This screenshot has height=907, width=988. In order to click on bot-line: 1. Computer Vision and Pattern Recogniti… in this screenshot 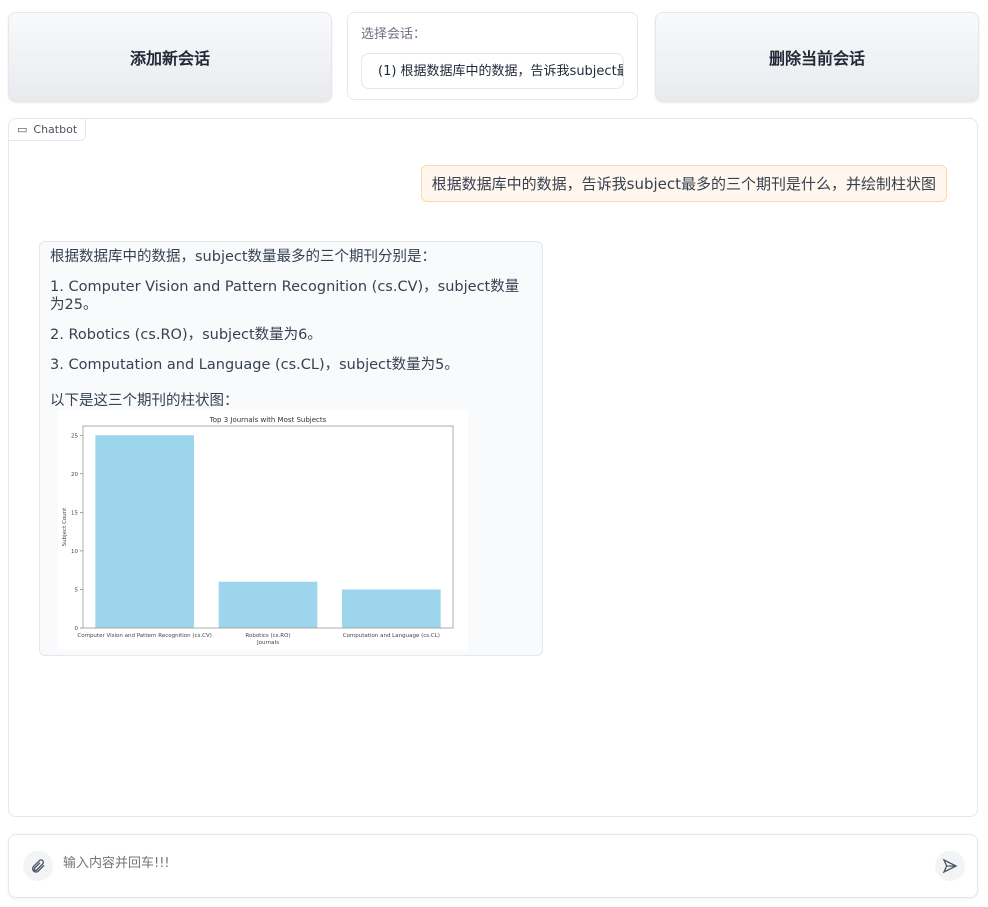, I will do `click(285, 296)`.